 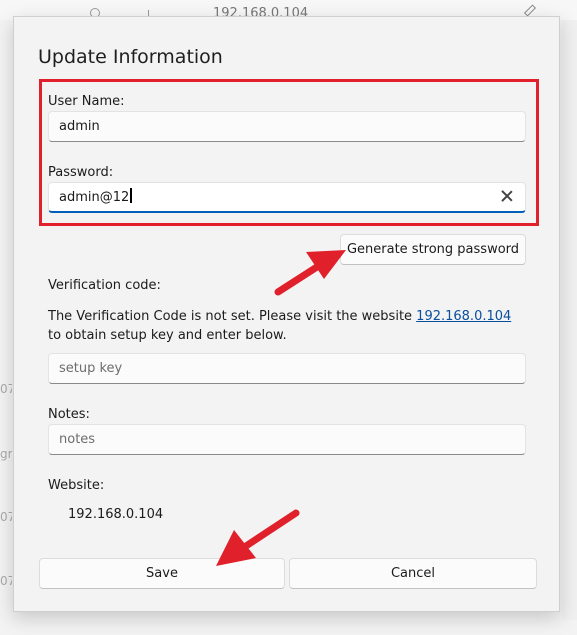 What do you see at coordinates (69, 414) in the screenshot?
I see `notes-label: Notes:` at bounding box center [69, 414].